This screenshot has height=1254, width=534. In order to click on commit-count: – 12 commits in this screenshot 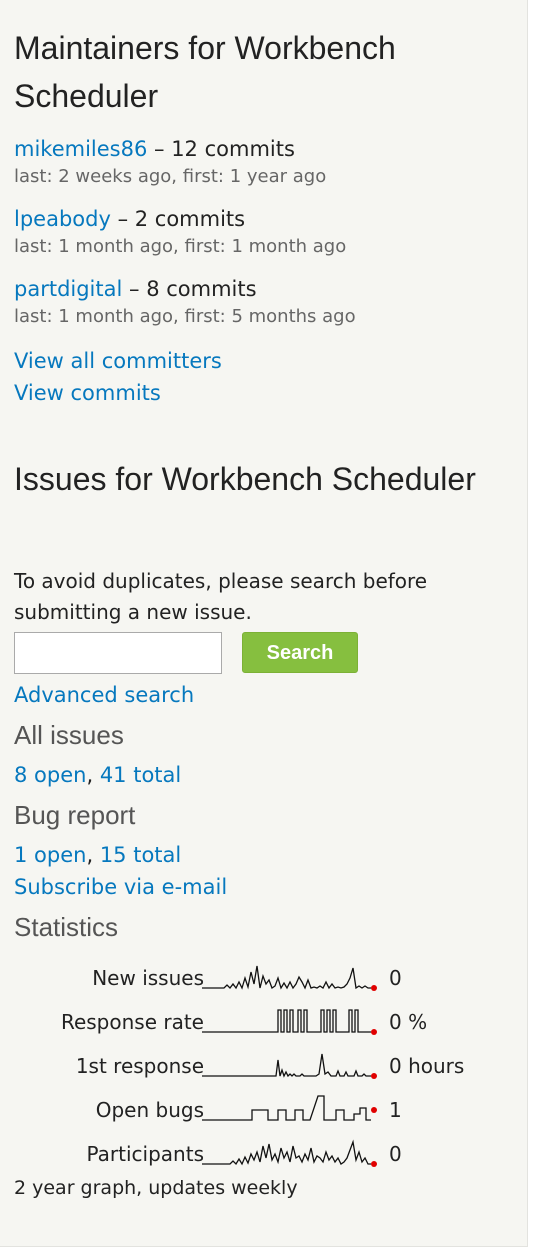, I will do `click(221, 149)`.